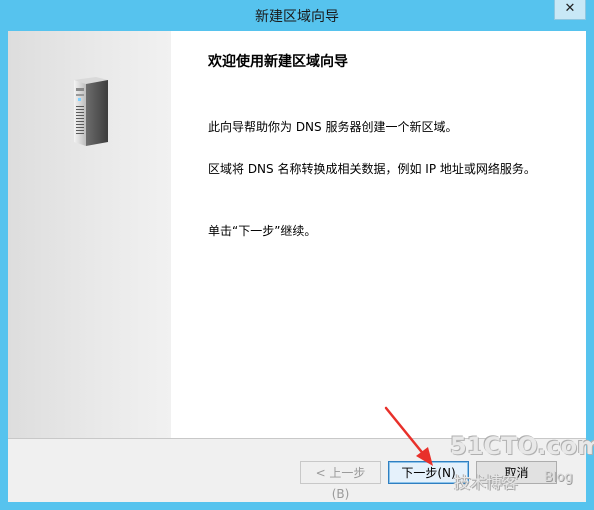  What do you see at coordinates (333, 127) in the screenshot?
I see `intro-paragraph: 此向导帮助你为 DNS 服务器创建一个新区域。` at bounding box center [333, 127].